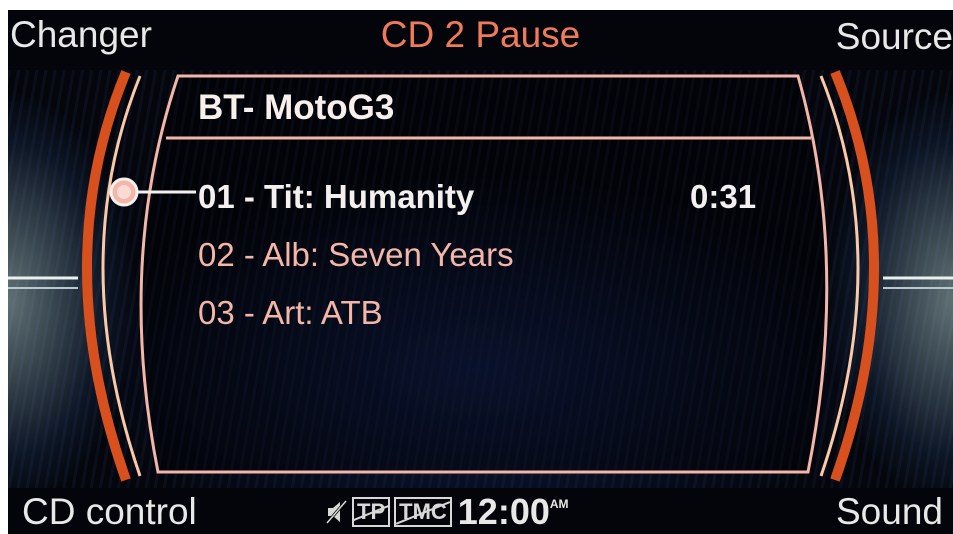 The image size is (953, 534). What do you see at coordinates (889, 511) in the screenshot?
I see `sound-softkey: Sound` at bounding box center [889, 511].